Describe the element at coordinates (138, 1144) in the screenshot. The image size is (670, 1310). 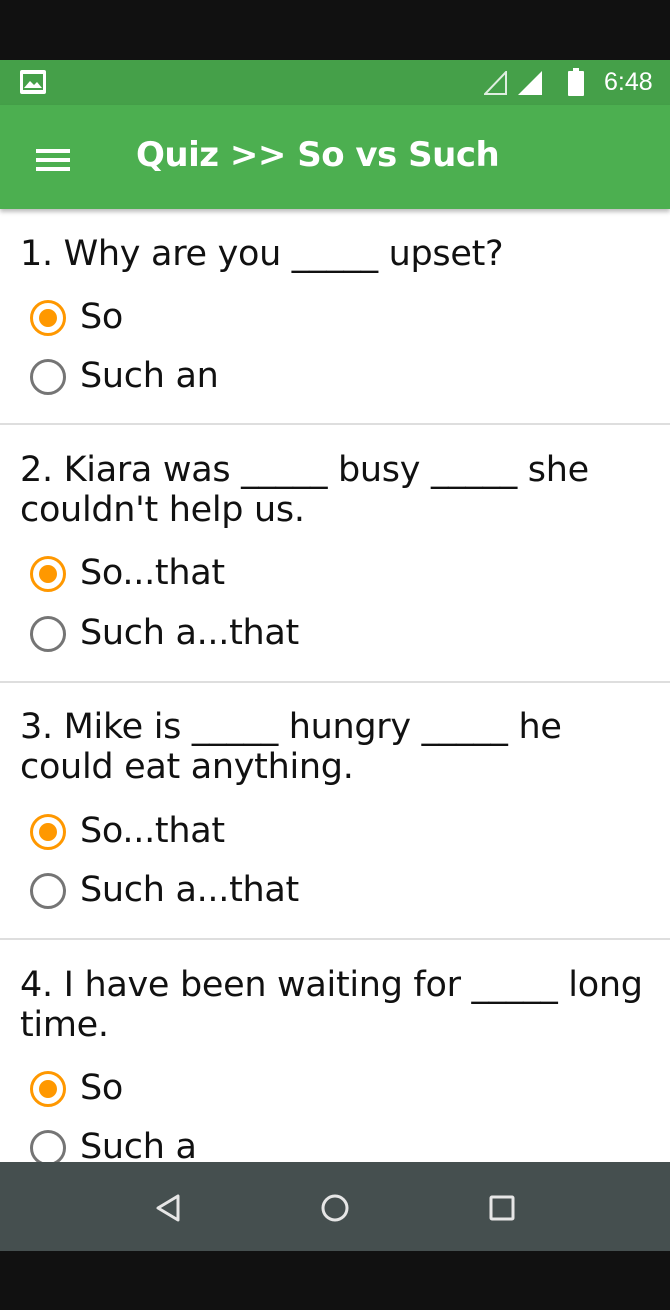
I see `option-label: Such a` at that location.